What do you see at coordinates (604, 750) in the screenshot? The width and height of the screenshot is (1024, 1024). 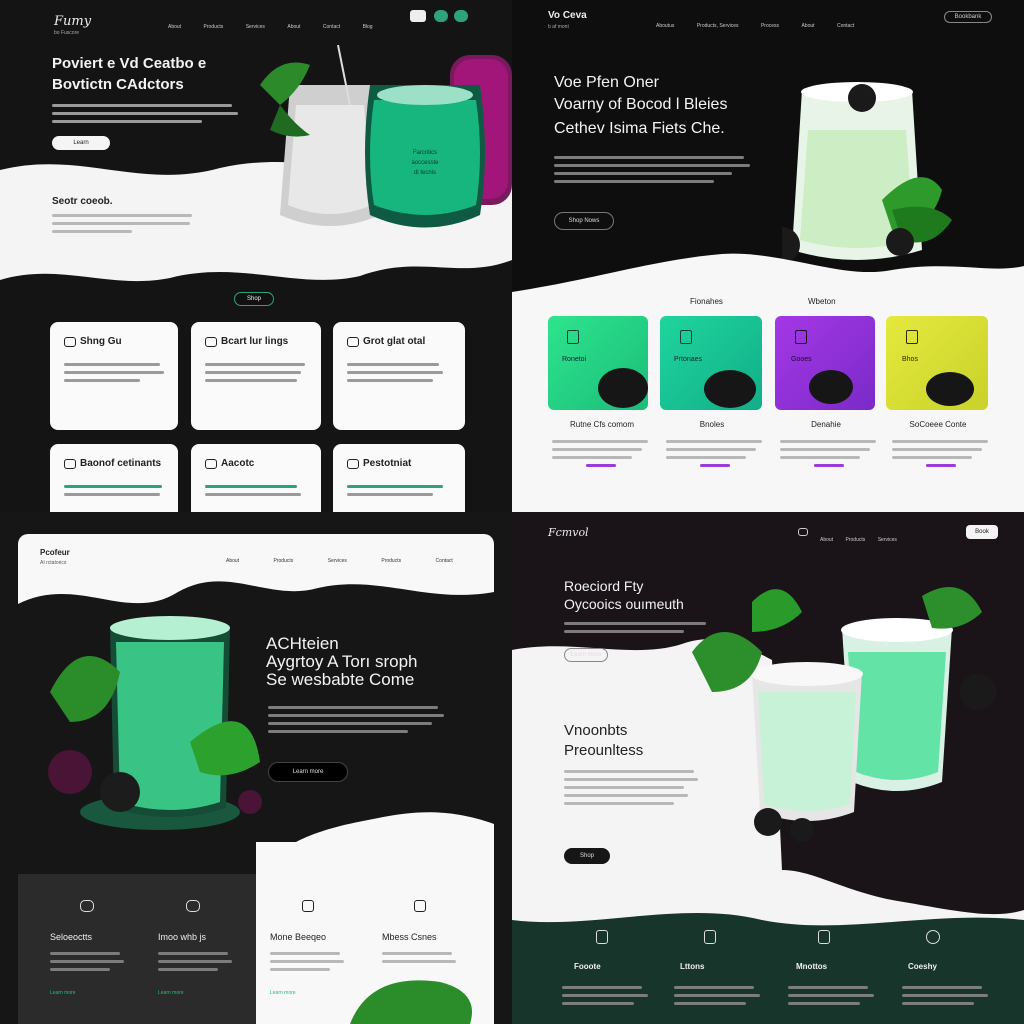 I see `section-title-line-2: Preounltess` at bounding box center [604, 750].